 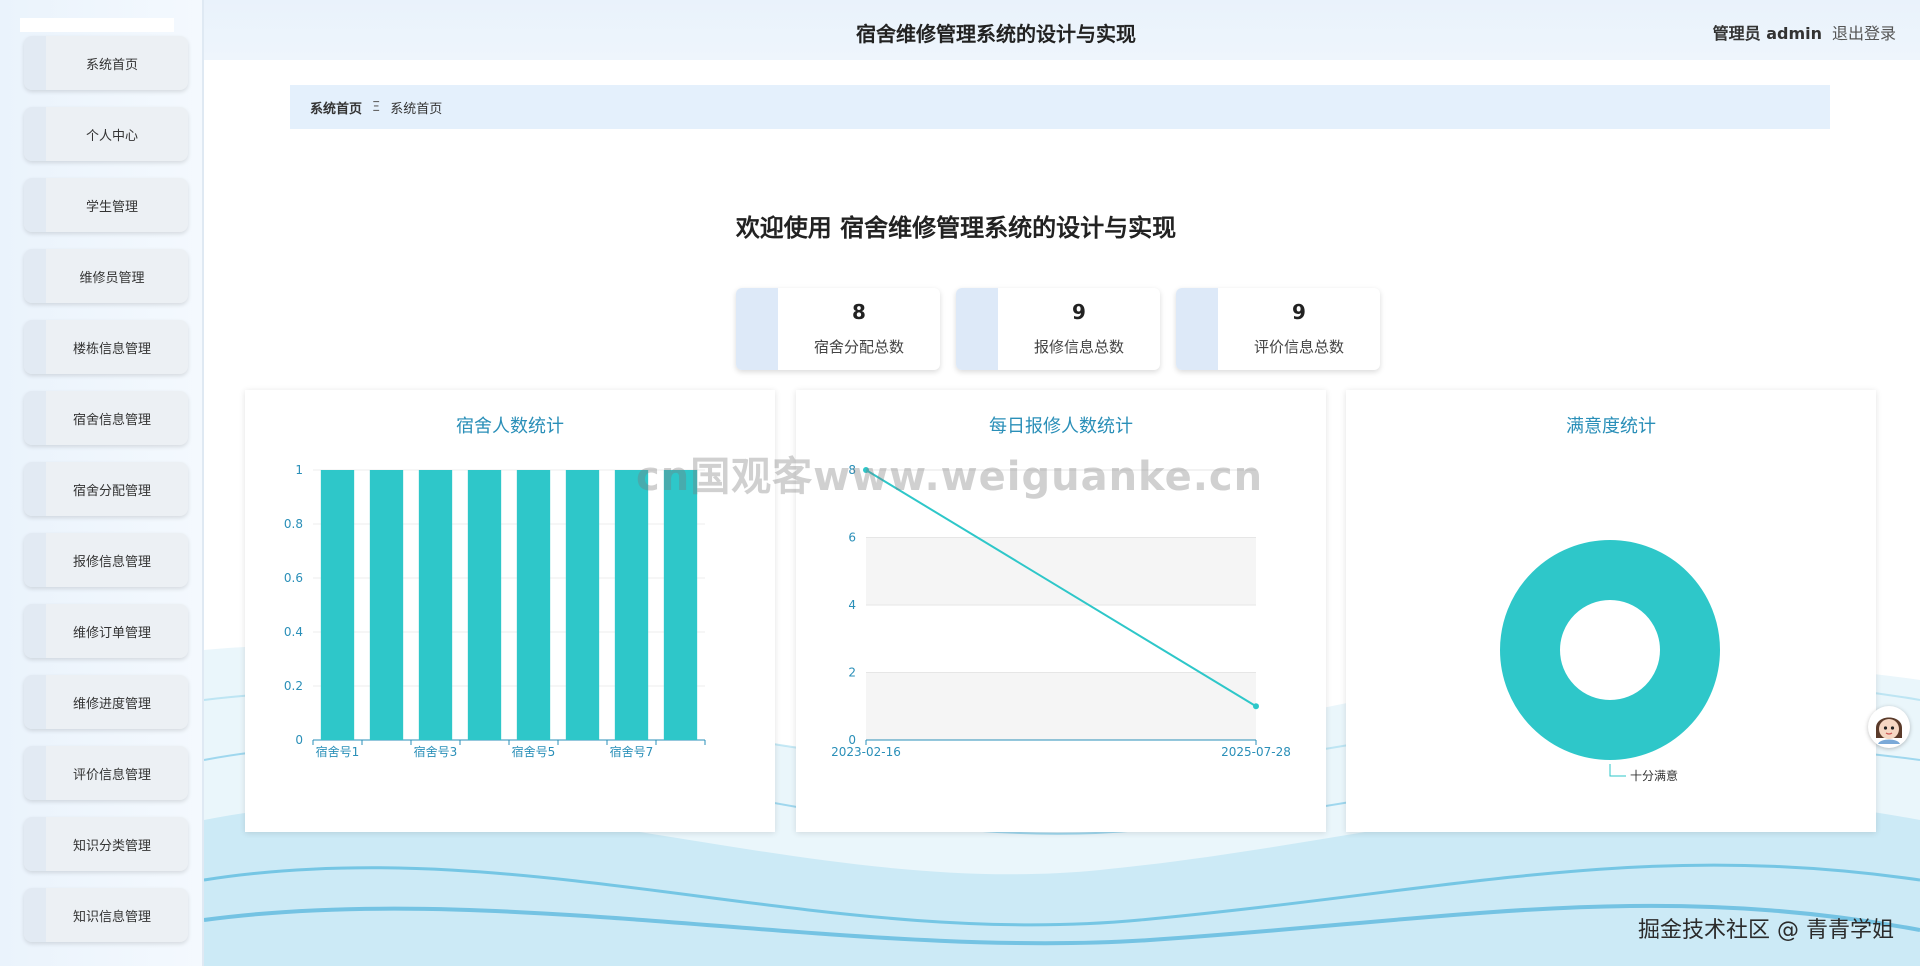 What do you see at coordinates (111, 775) in the screenshot?
I see `sidebar-item-label: 评价信息管理` at bounding box center [111, 775].